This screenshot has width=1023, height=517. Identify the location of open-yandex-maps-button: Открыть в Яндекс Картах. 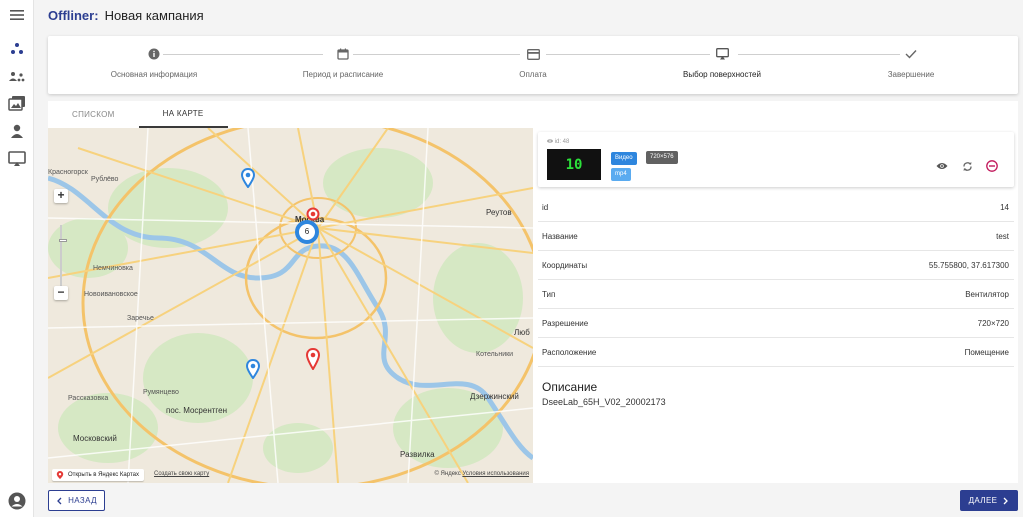
(98, 475).